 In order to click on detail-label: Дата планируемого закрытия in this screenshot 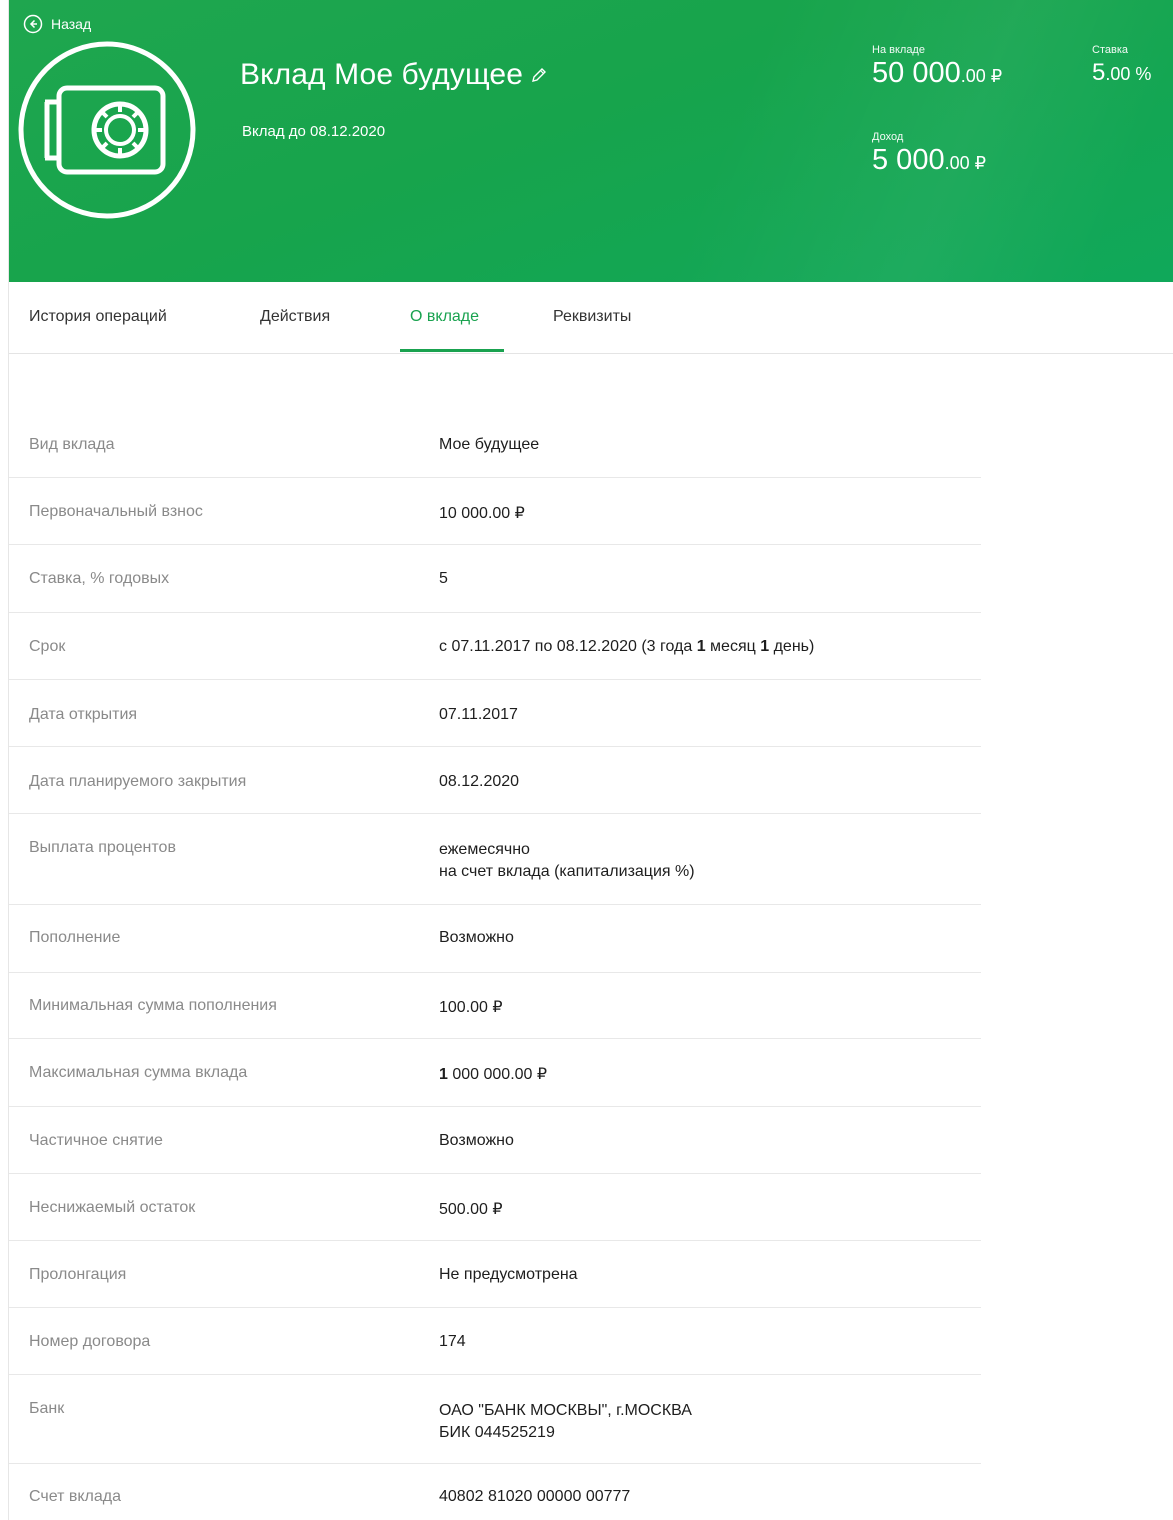, I will do `click(138, 781)`.